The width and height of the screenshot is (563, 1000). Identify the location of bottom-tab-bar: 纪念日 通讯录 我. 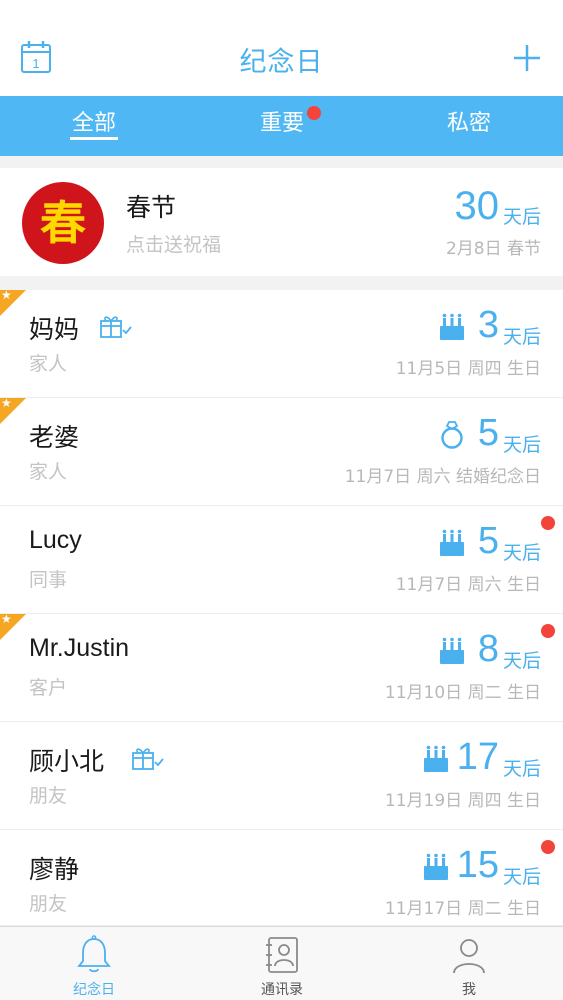
(281, 963).